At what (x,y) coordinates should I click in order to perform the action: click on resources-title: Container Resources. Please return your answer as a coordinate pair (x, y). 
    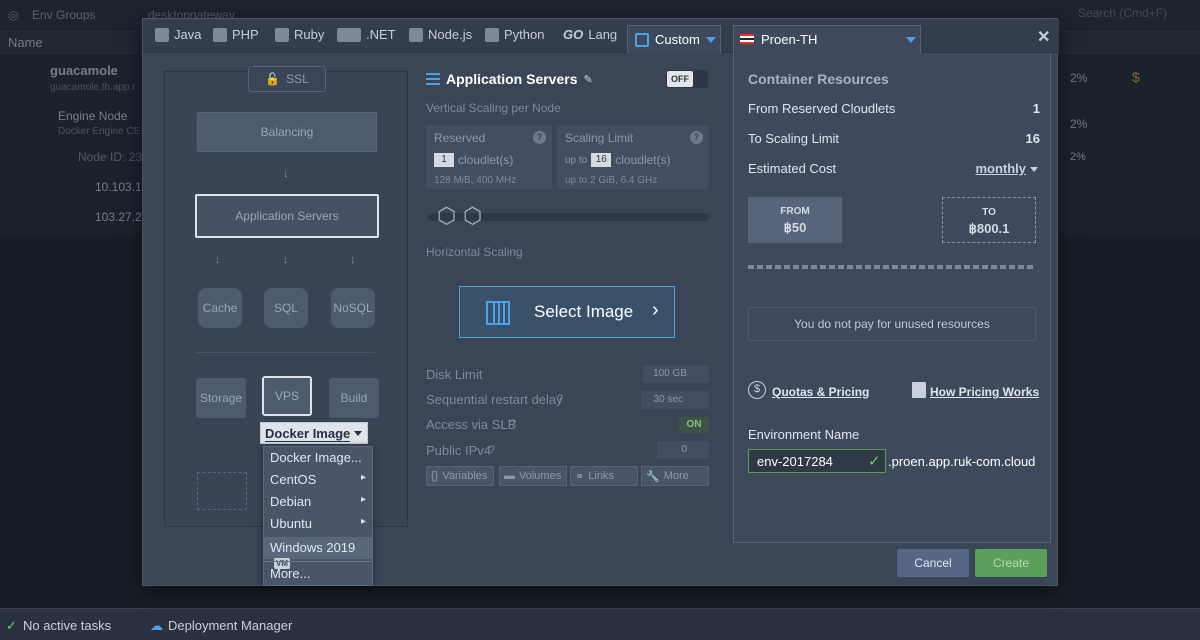
    Looking at the image, I should click on (818, 79).